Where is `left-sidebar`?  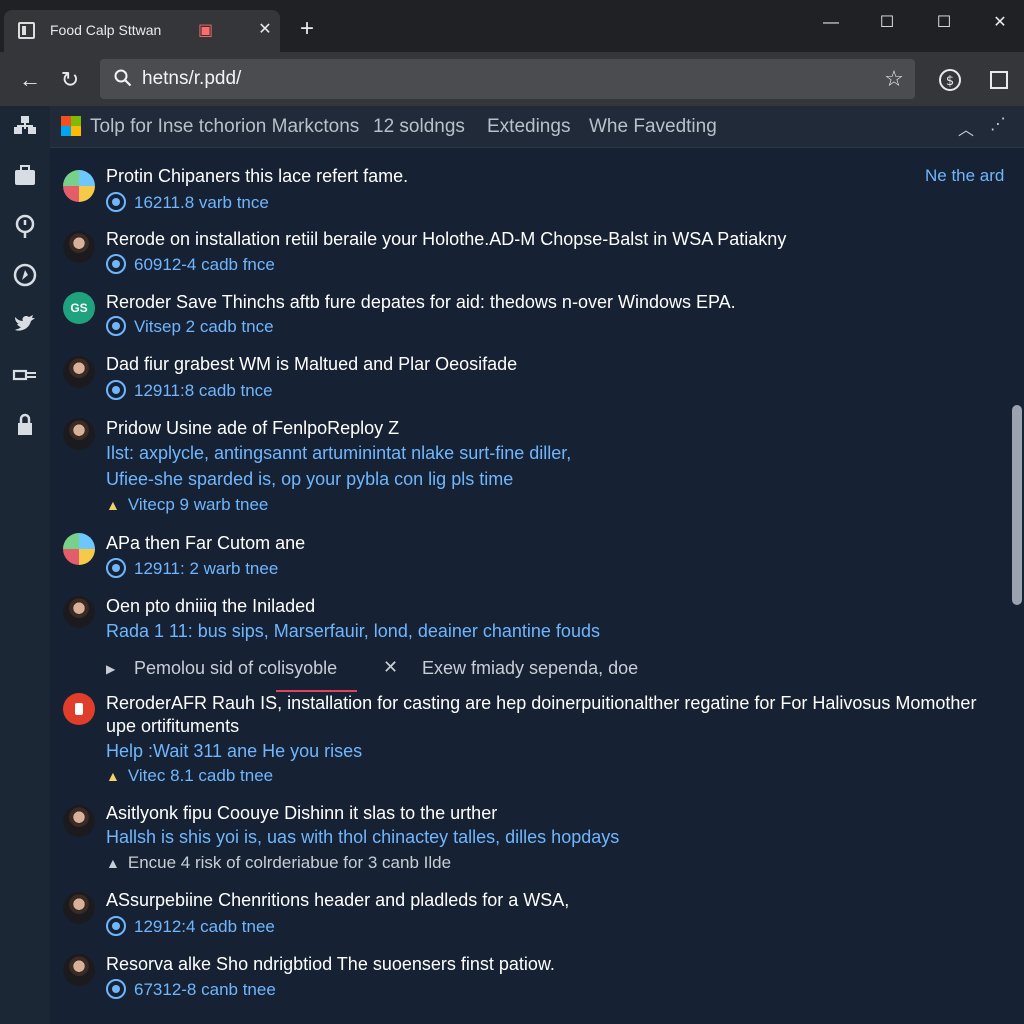 left-sidebar is located at coordinates (25, 565).